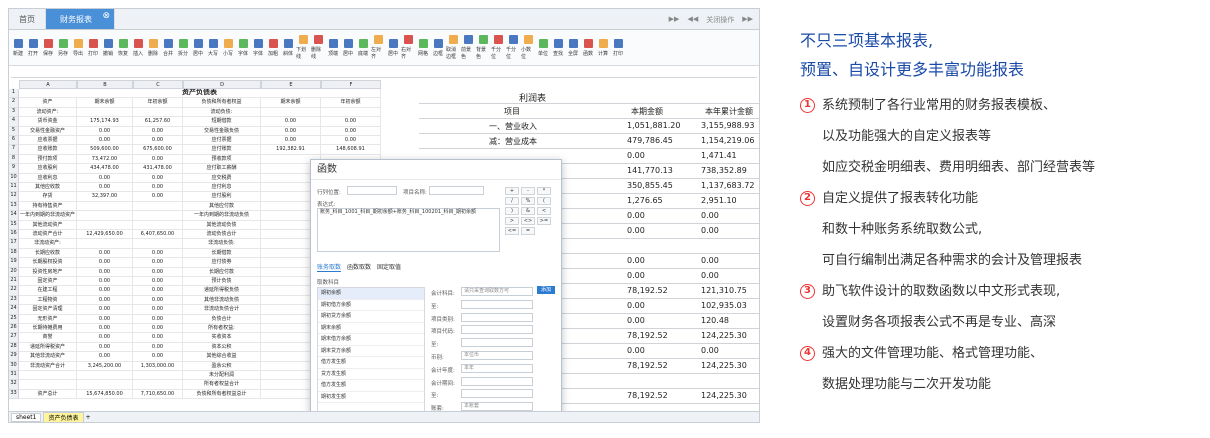 The height and width of the screenshot is (438, 1210). What do you see at coordinates (105, 150) in the screenshot?
I see `balance-cell: 509,600.00` at bounding box center [105, 150].